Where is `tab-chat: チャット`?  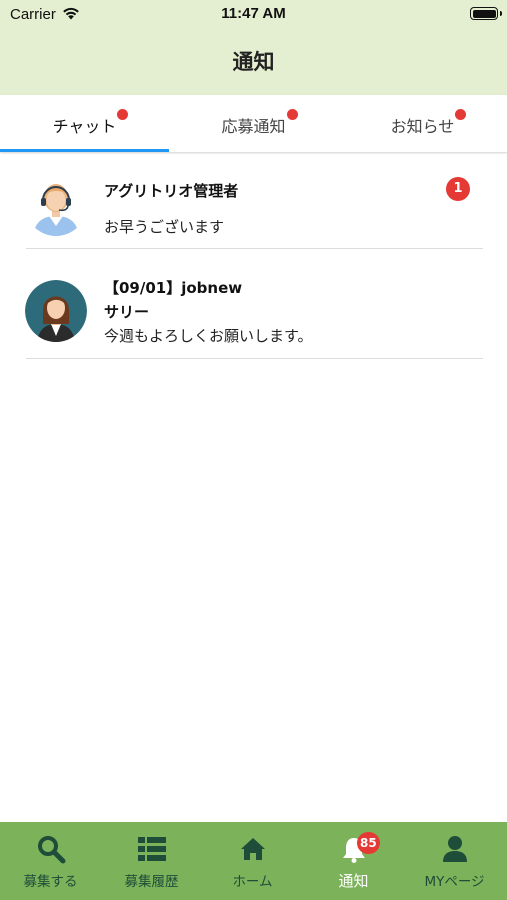 tab-chat: チャット is located at coordinates (84, 123).